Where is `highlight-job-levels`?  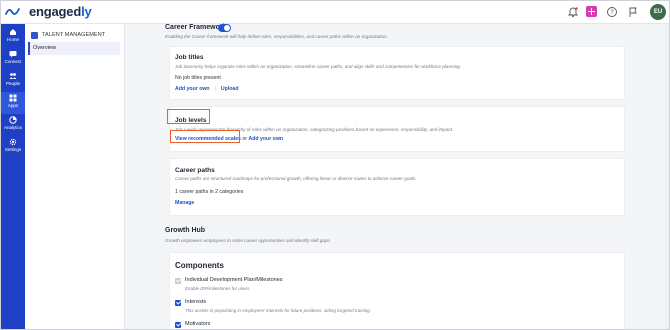
highlight-job-levels is located at coordinates (188, 116).